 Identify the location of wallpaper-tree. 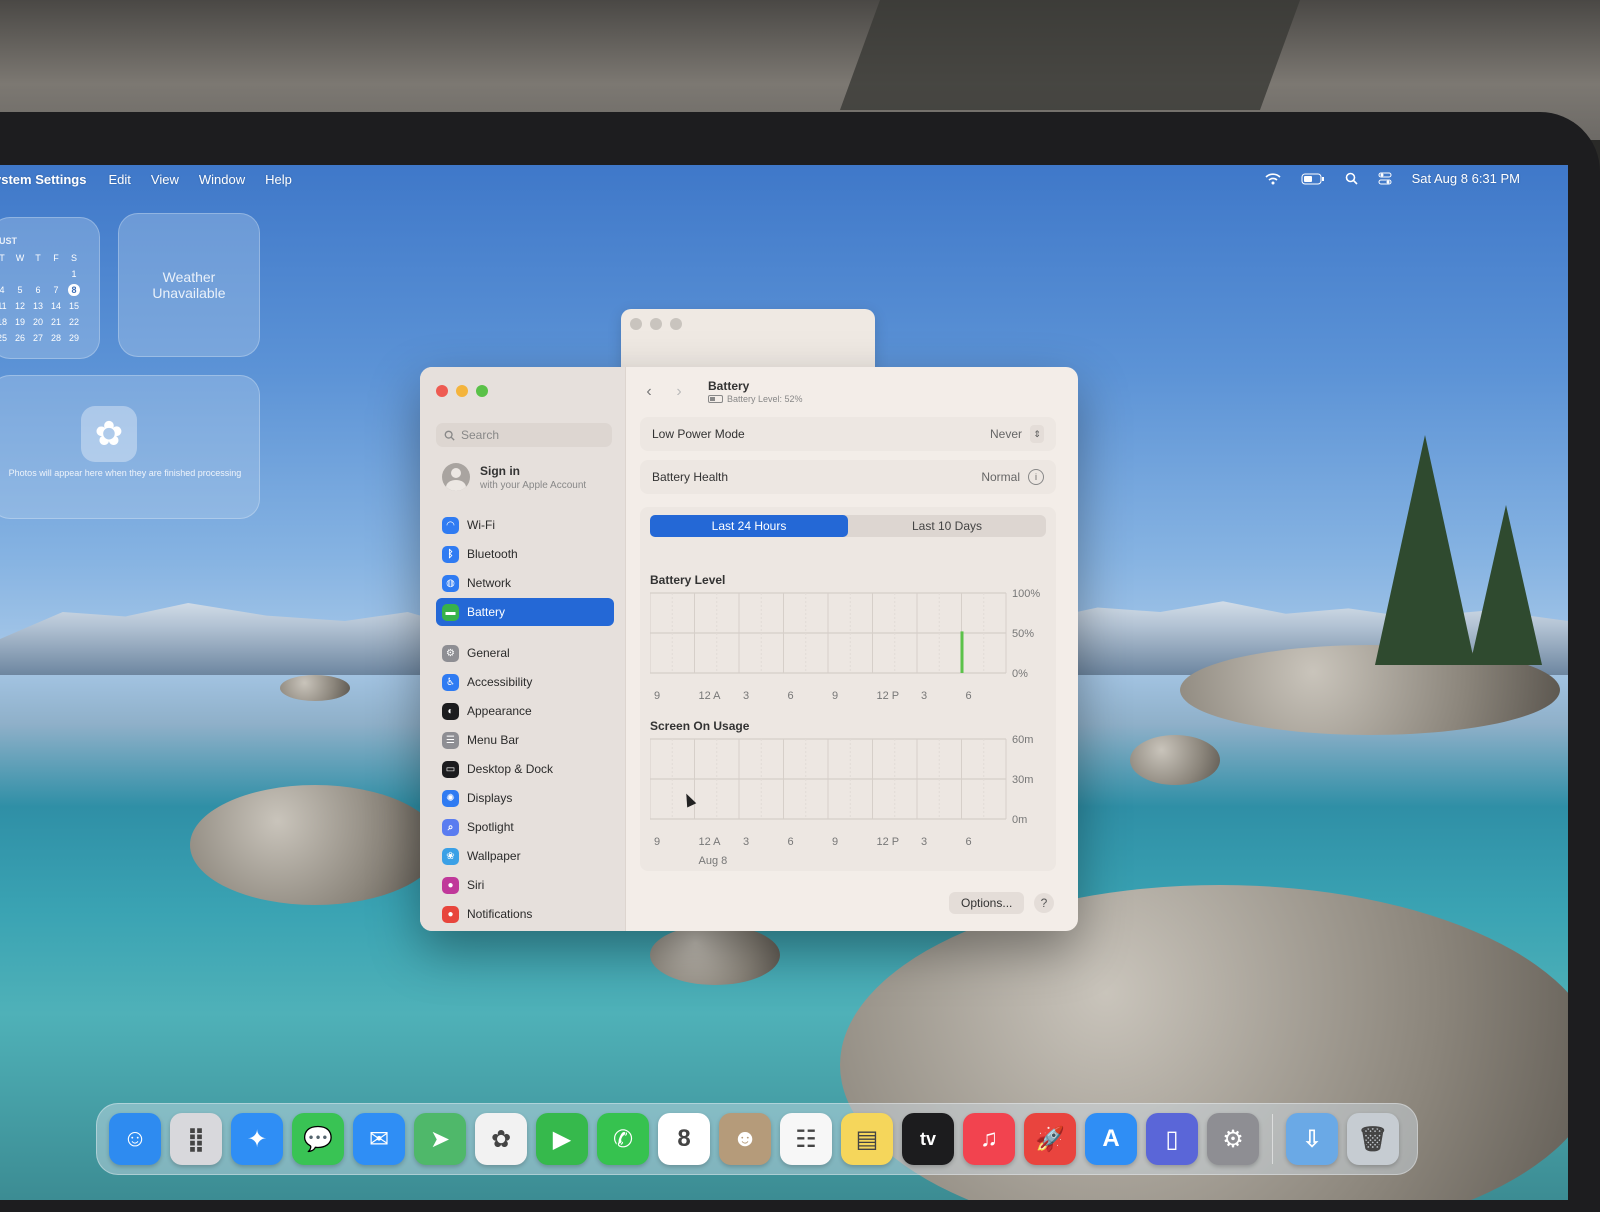
(1425, 550).